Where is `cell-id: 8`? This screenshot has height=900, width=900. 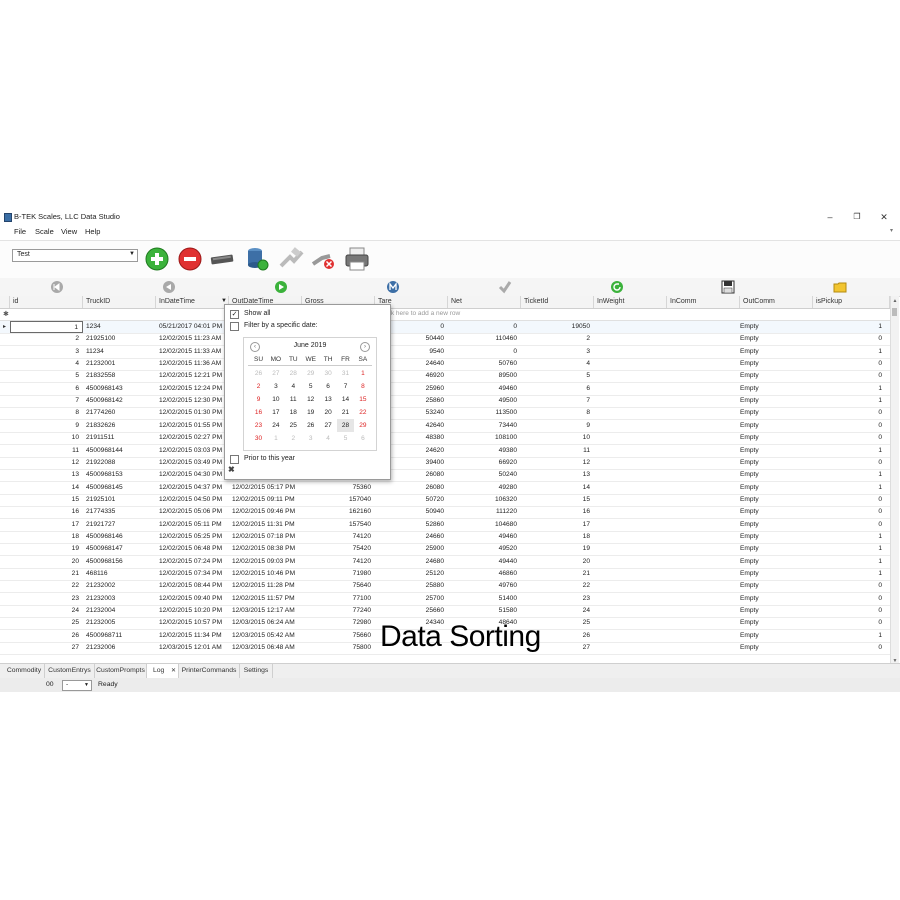 cell-id: 8 is located at coordinates (46, 413).